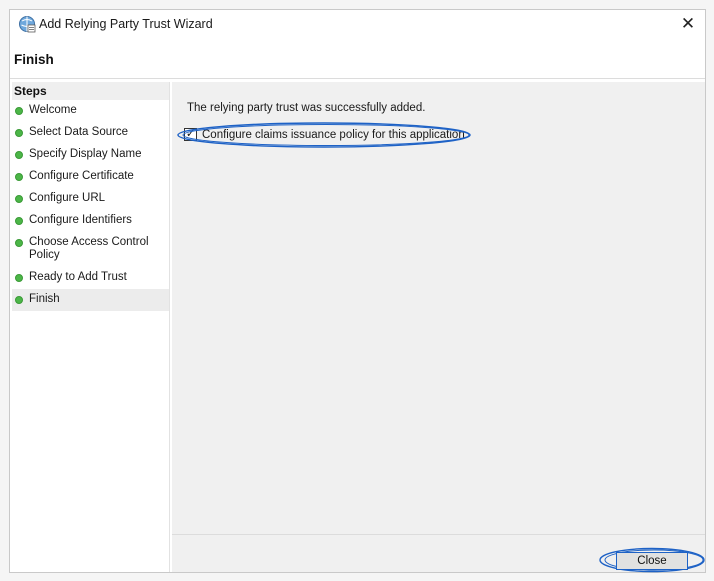  Describe the element at coordinates (357, 58) in the screenshot. I see `page-header: Finish` at that location.